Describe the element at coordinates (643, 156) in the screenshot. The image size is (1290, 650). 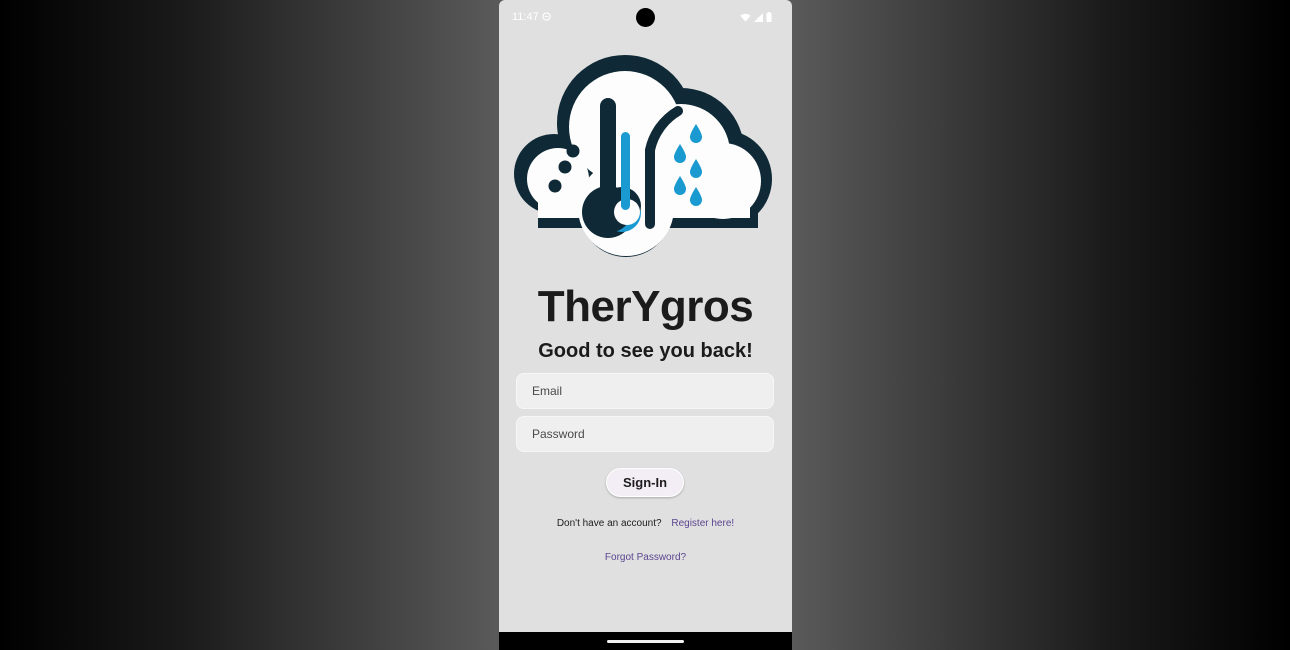
I see `cloud-thermometer-raindrops-logo` at that location.